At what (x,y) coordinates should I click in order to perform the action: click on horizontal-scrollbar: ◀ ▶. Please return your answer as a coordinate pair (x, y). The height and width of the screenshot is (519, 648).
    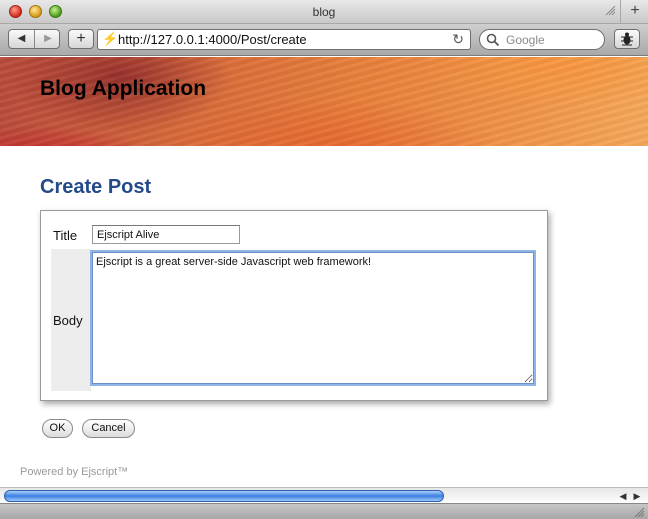
    Looking at the image, I should click on (324, 495).